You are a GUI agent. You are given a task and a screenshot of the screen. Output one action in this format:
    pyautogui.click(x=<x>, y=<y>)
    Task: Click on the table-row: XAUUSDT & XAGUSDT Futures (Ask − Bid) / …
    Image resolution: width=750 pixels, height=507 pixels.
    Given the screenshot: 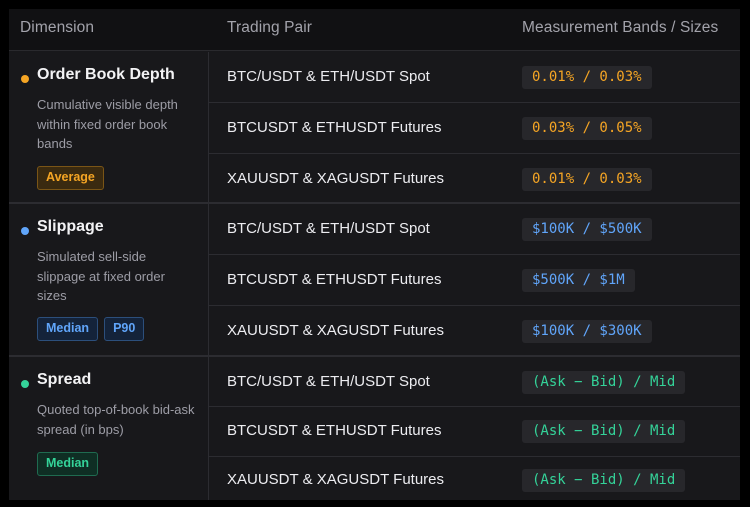 What is the action you would take?
    pyautogui.click(x=474, y=478)
    